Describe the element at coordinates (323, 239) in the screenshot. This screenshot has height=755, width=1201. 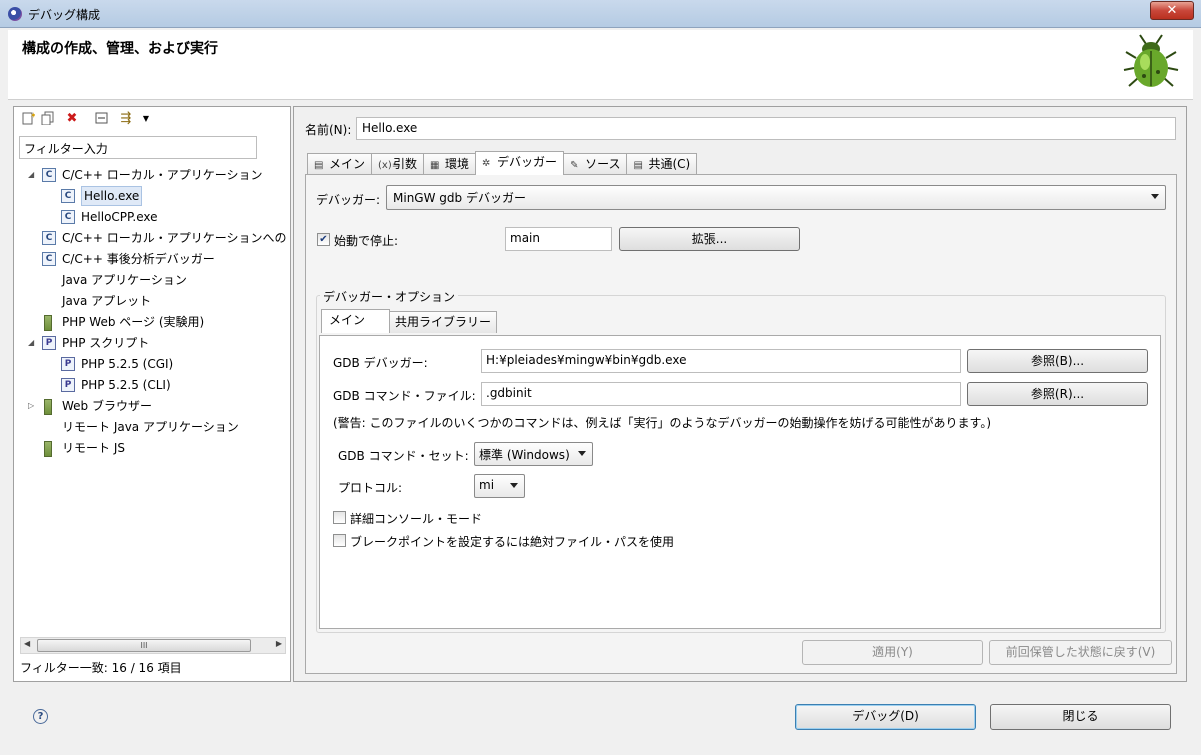
I see `stop-on-startup-checkbox: ✔` at that location.